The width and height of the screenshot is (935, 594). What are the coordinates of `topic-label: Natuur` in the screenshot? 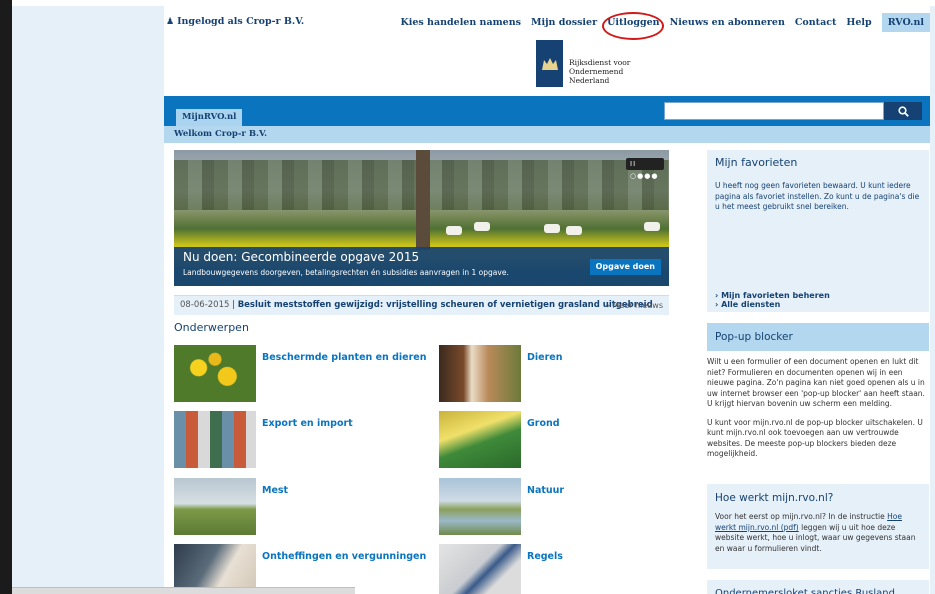 It's located at (546, 490).